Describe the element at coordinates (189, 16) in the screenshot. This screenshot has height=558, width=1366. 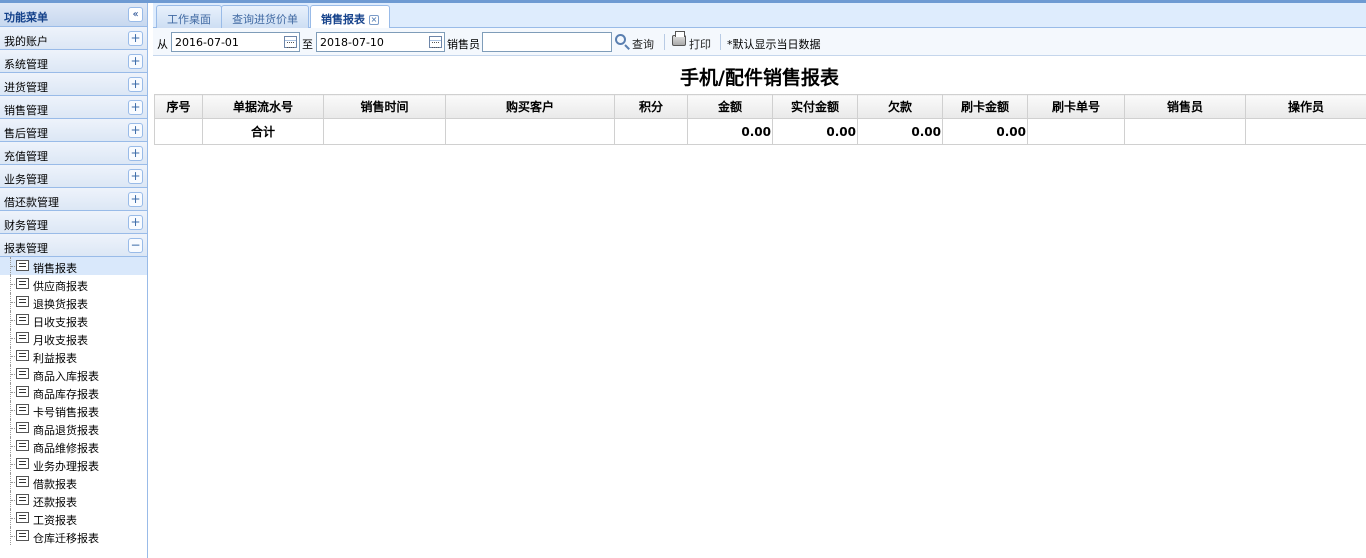
I see `tab-desktop: 工作桌面` at that location.